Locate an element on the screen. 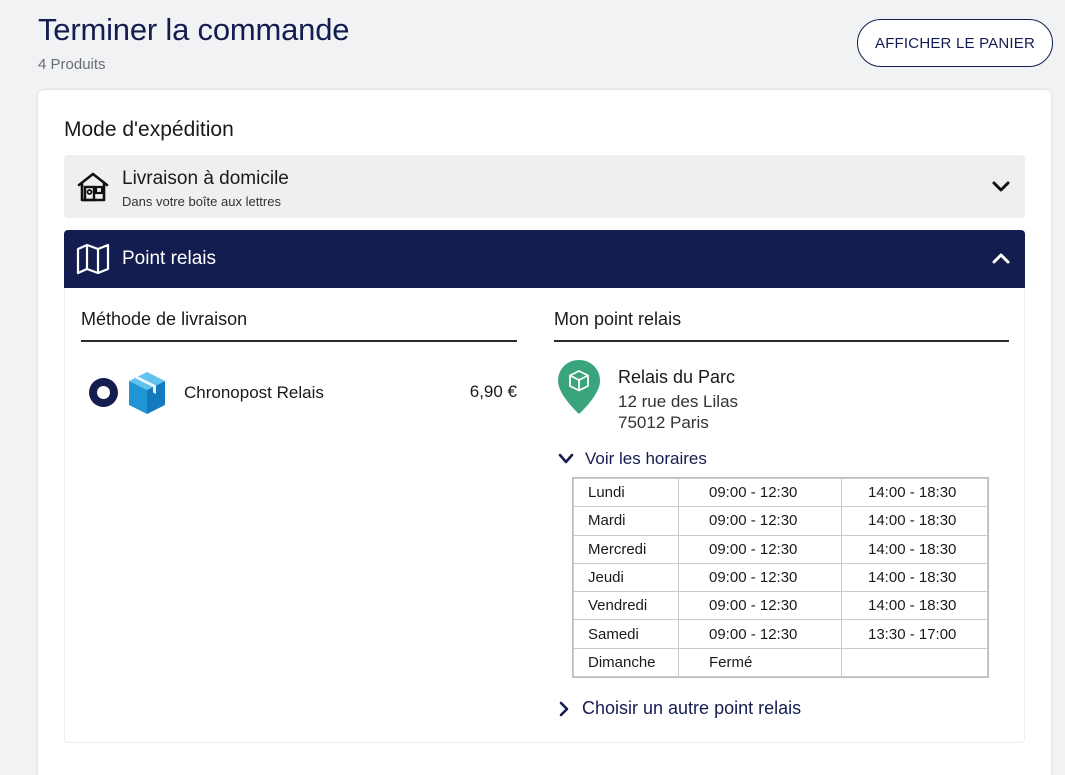 The height and width of the screenshot is (775, 1065). shipping-section-title: Mode d'expédition is located at coordinates (149, 129).